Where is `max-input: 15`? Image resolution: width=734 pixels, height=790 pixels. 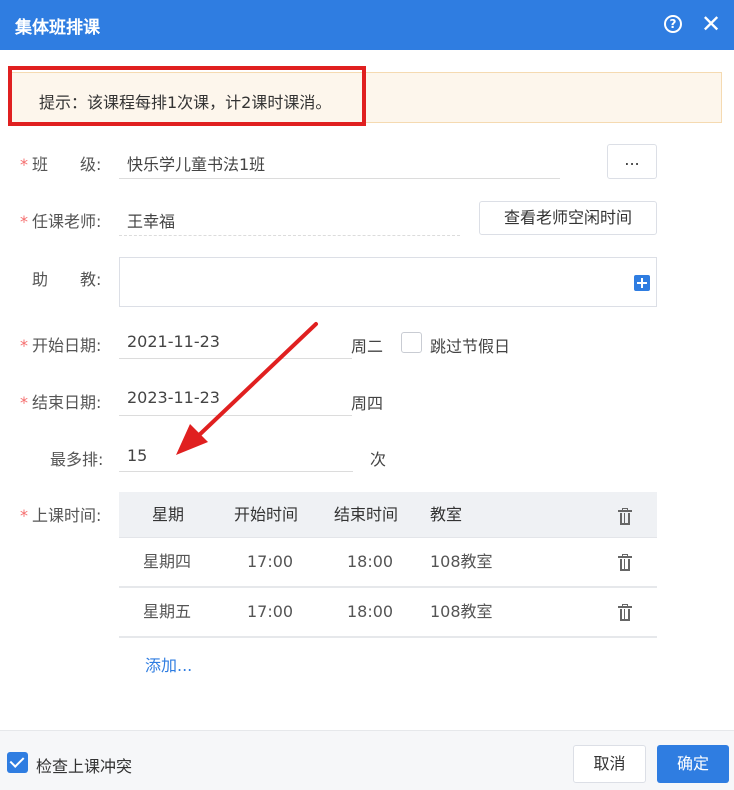 max-input: 15 is located at coordinates (137, 455).